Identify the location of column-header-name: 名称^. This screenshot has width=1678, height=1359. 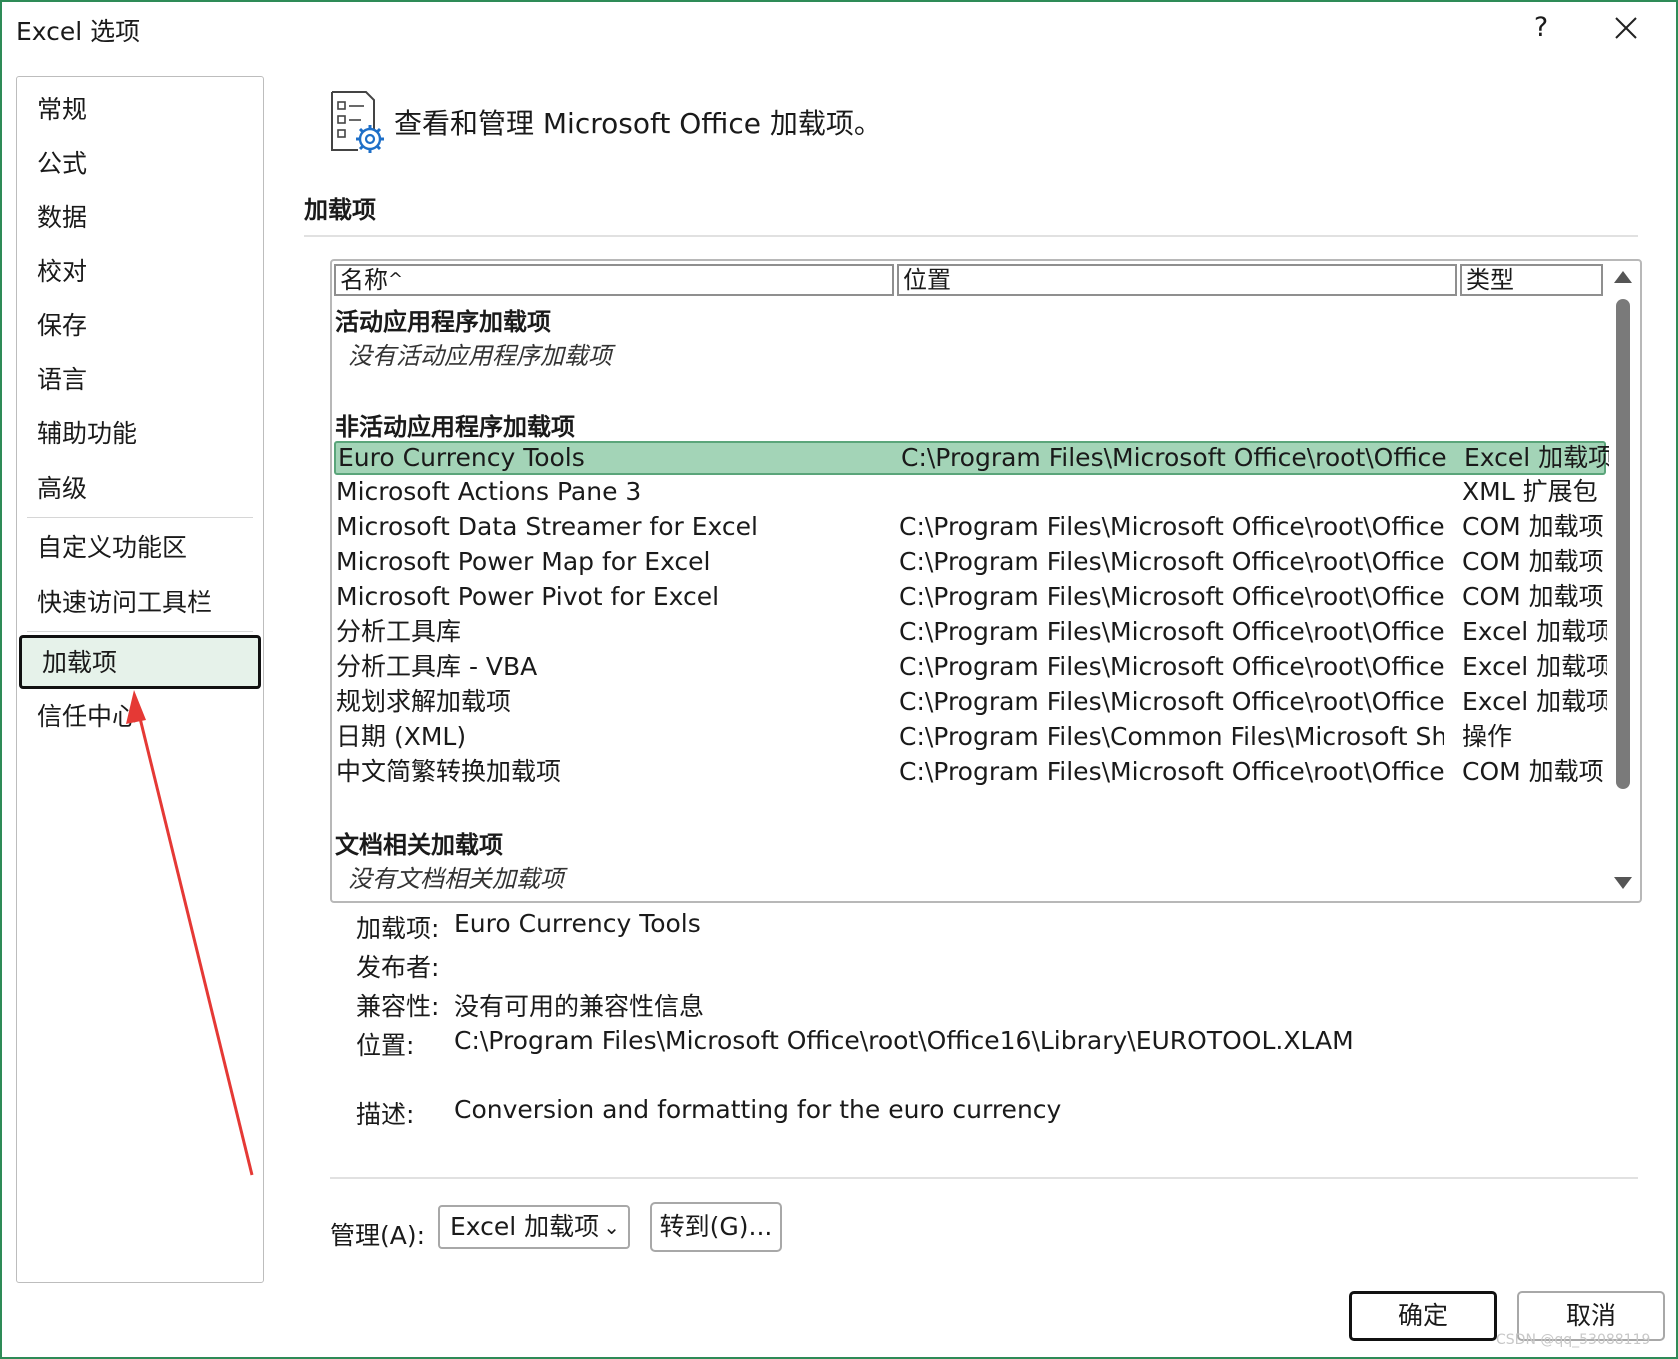
(614, 280).